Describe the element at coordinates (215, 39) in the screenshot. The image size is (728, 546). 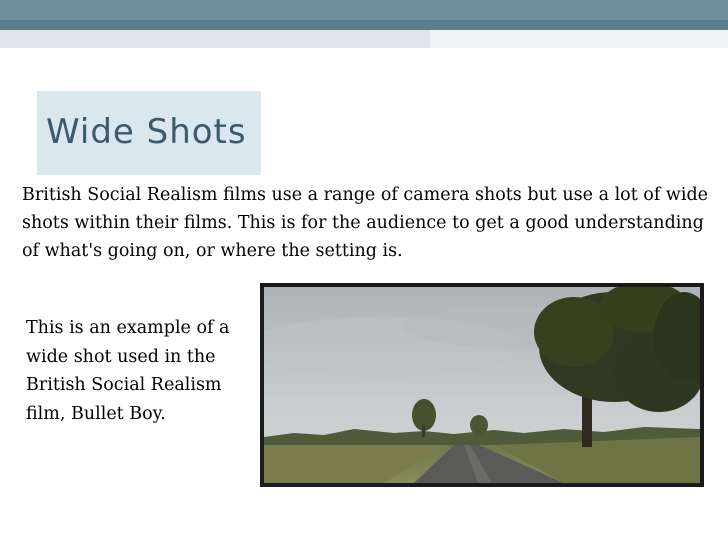
I see `header-subband-left` at that location.